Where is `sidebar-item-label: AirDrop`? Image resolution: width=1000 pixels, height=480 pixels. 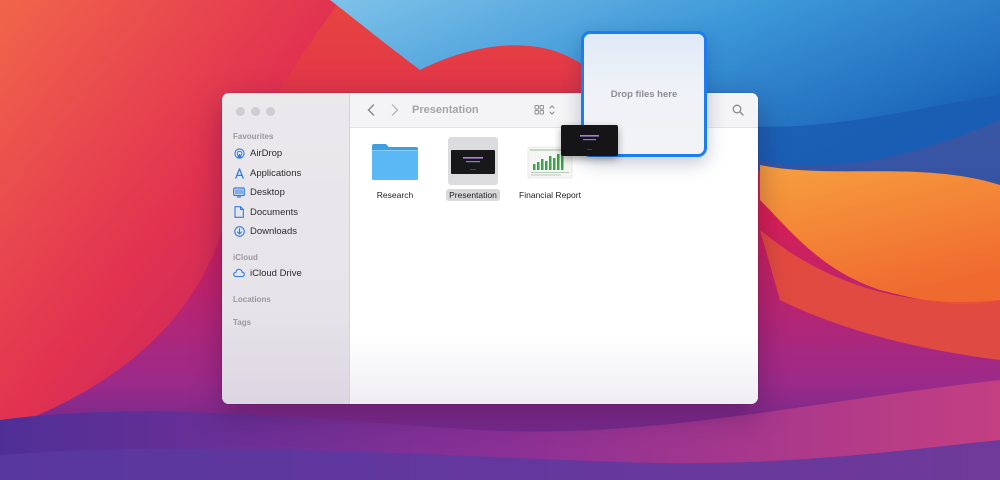
sidebar-item-label: AirDrop is located at coordinates (266, 153).